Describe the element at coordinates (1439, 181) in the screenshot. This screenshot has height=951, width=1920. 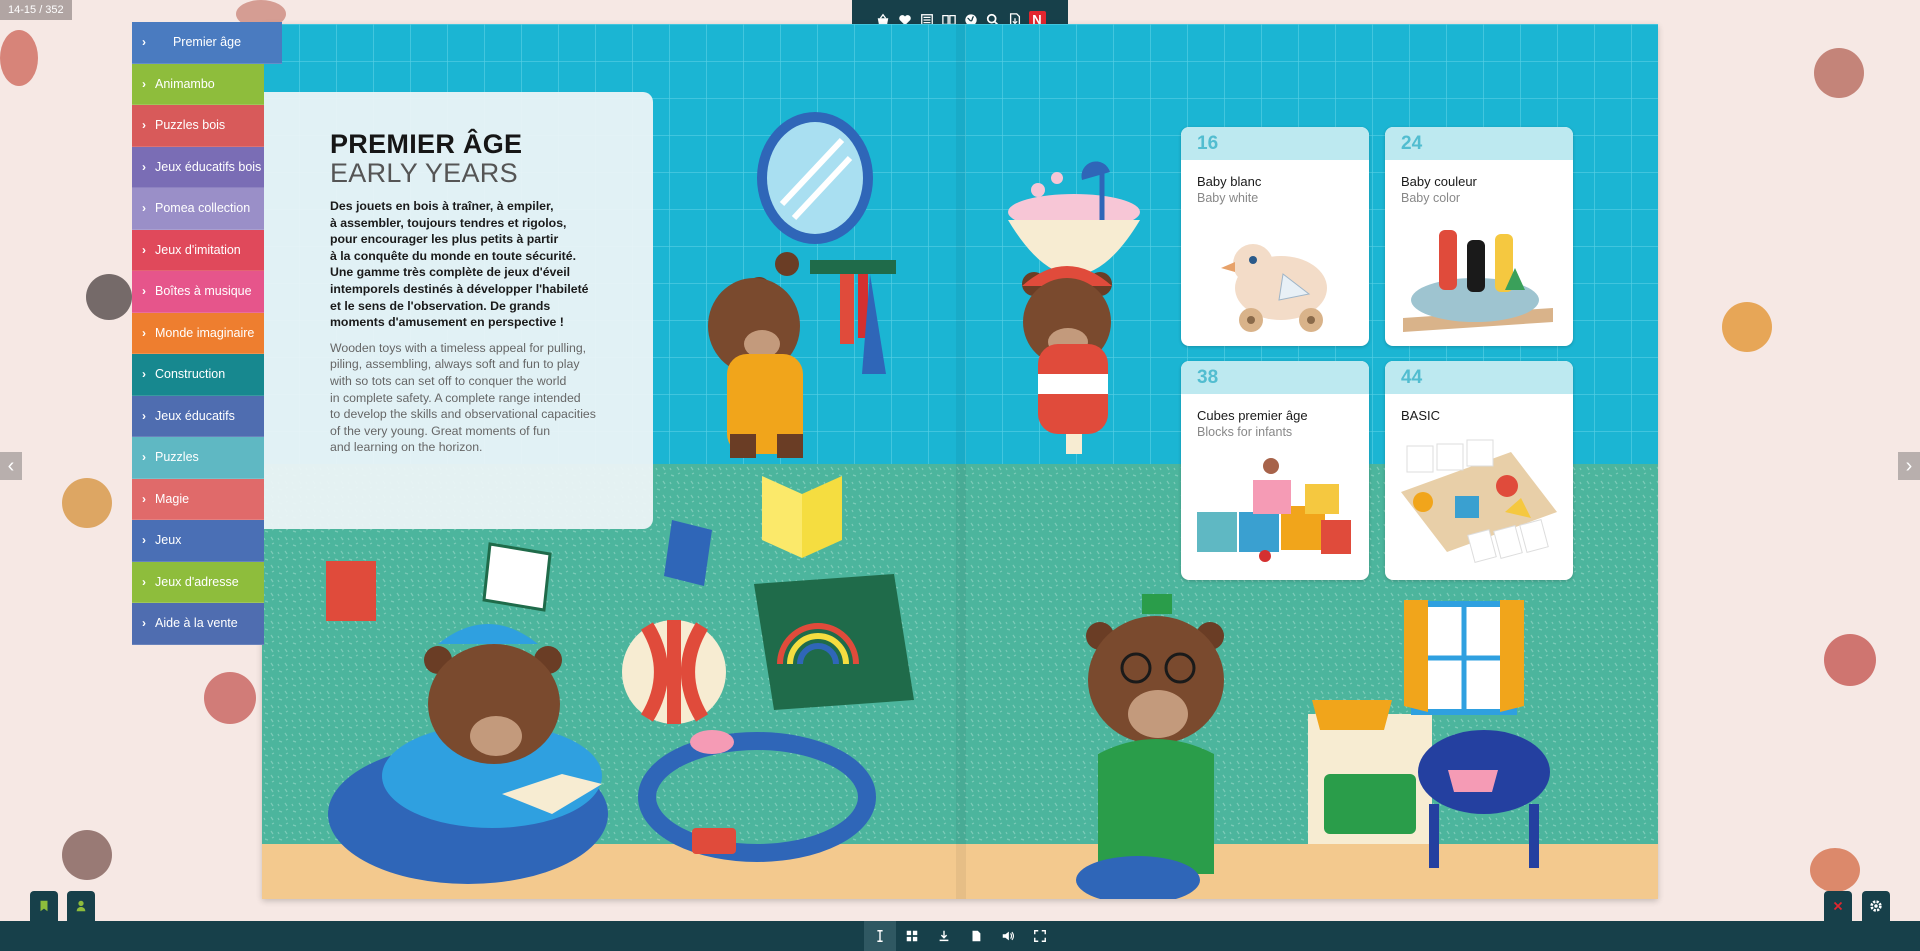
I see `card-title: Baby couleur` at that location.